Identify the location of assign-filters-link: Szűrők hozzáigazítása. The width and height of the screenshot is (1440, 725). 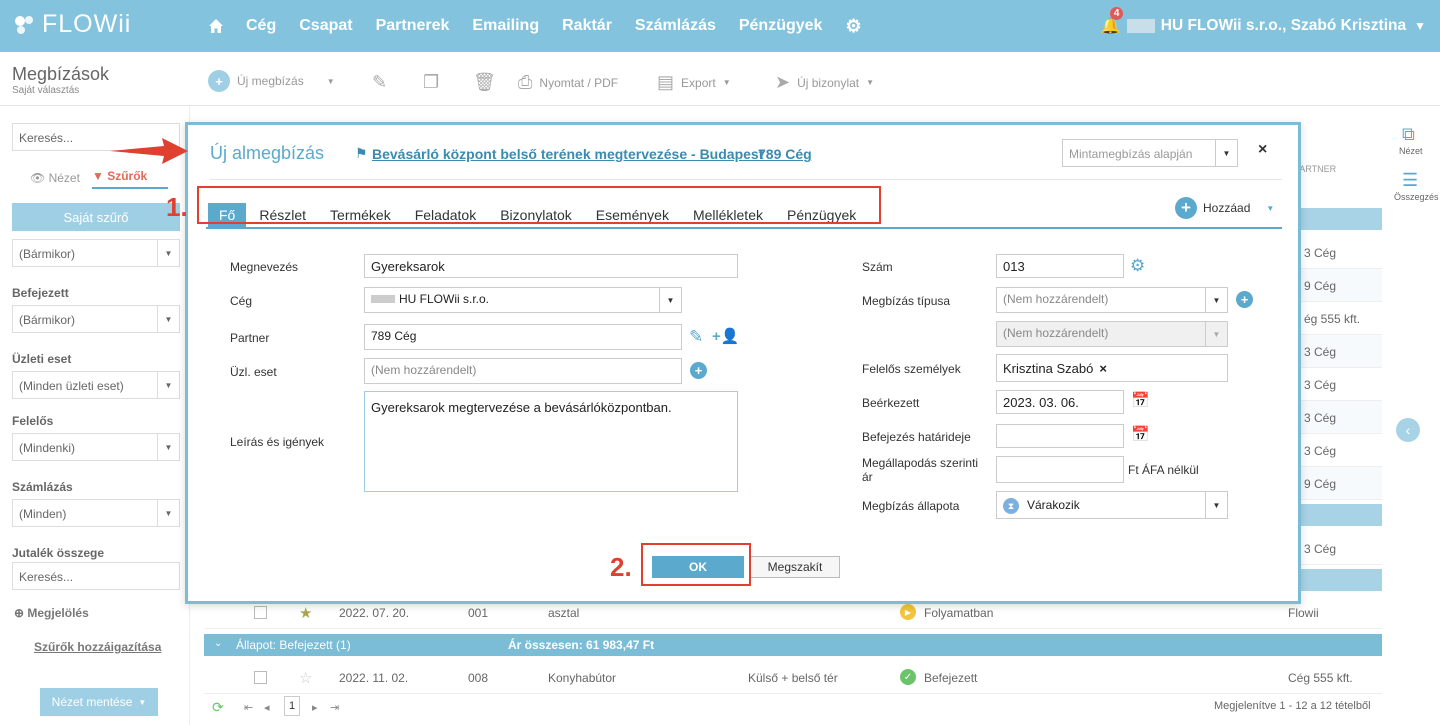
(97, 647).